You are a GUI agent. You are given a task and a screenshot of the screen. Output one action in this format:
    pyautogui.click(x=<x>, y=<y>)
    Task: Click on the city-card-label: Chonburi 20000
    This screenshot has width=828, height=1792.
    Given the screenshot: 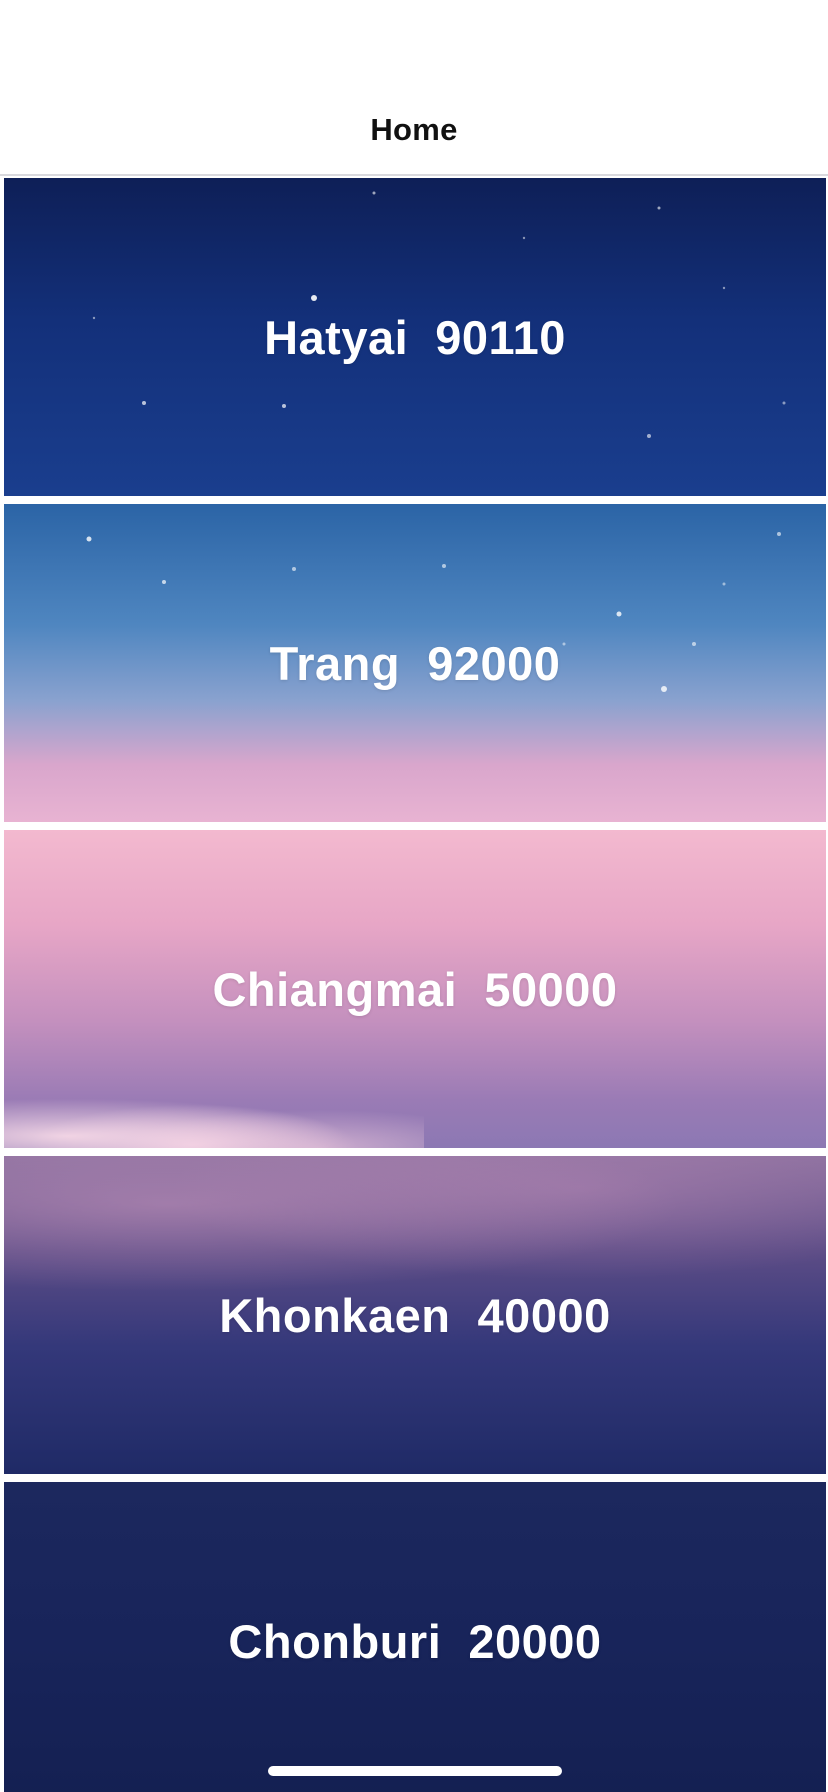 What is the action you would take?
    pyautogui.click(x=415, y=1641)
    